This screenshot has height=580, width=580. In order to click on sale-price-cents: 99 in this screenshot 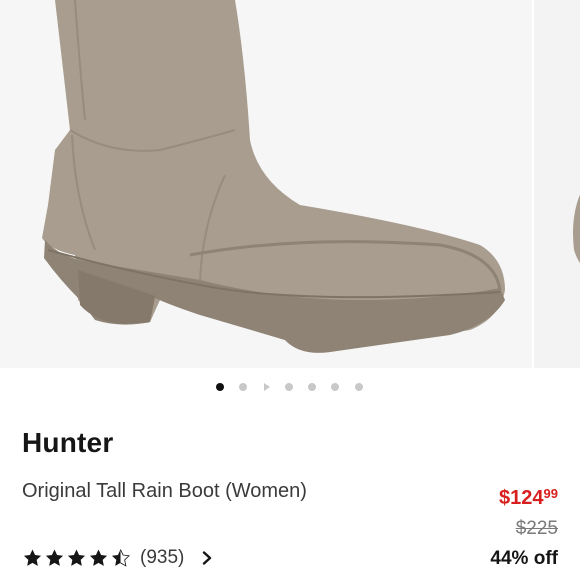, I will do `click(550, 493)`.